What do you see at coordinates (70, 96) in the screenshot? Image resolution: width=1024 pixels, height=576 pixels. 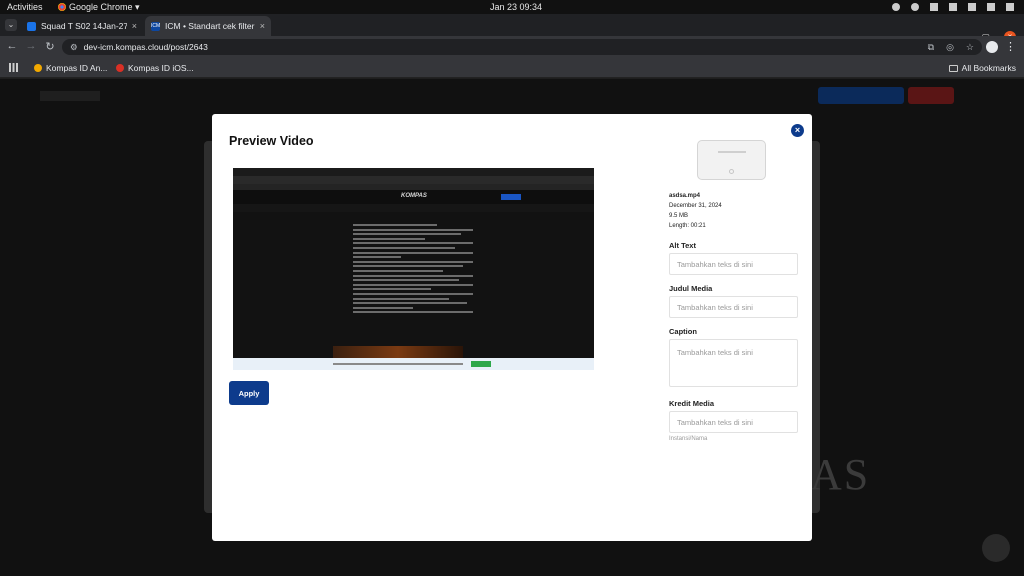 I see `page-header-left` at bounding box center [70, 96].